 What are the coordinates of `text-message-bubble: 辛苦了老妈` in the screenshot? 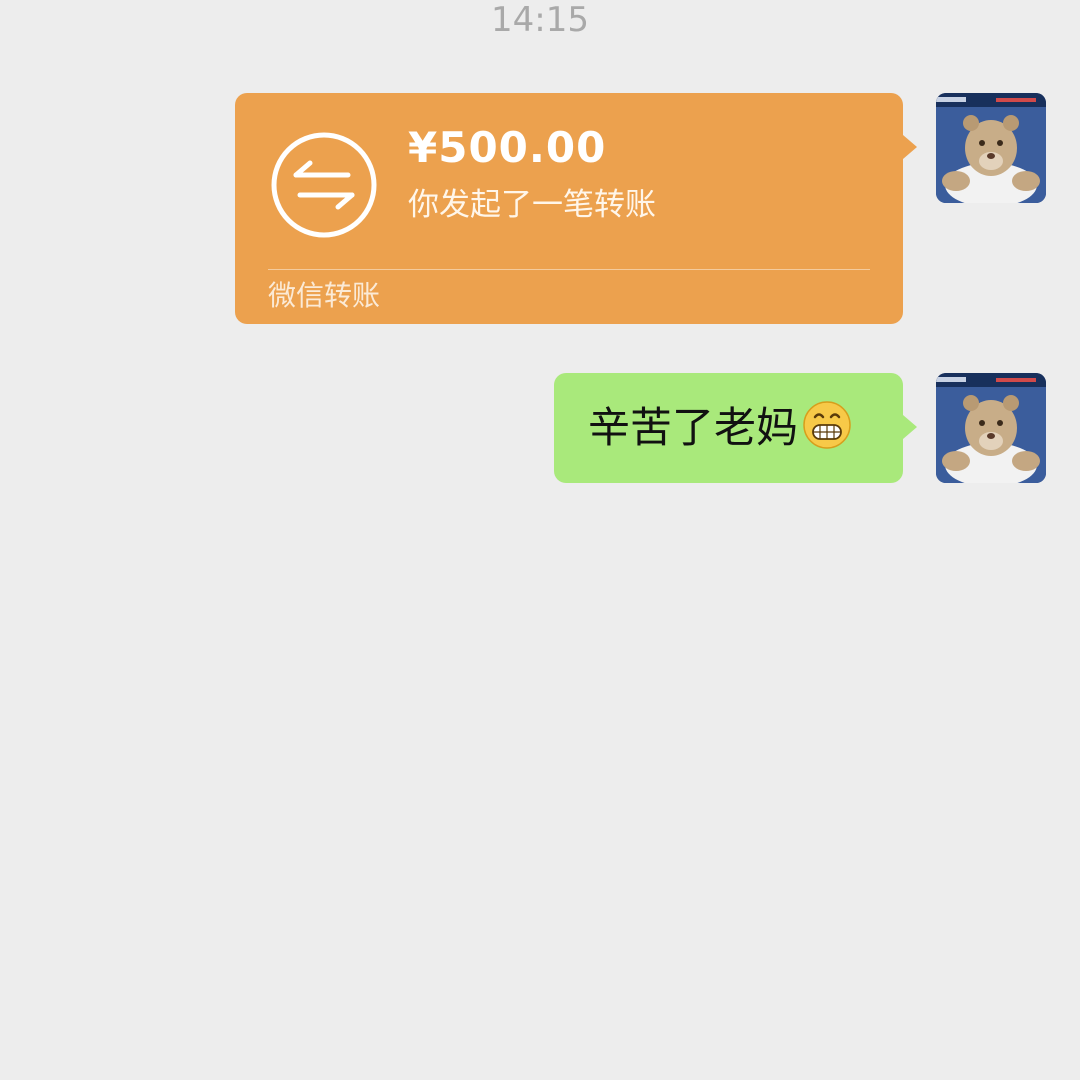 It's located at (735, 428).